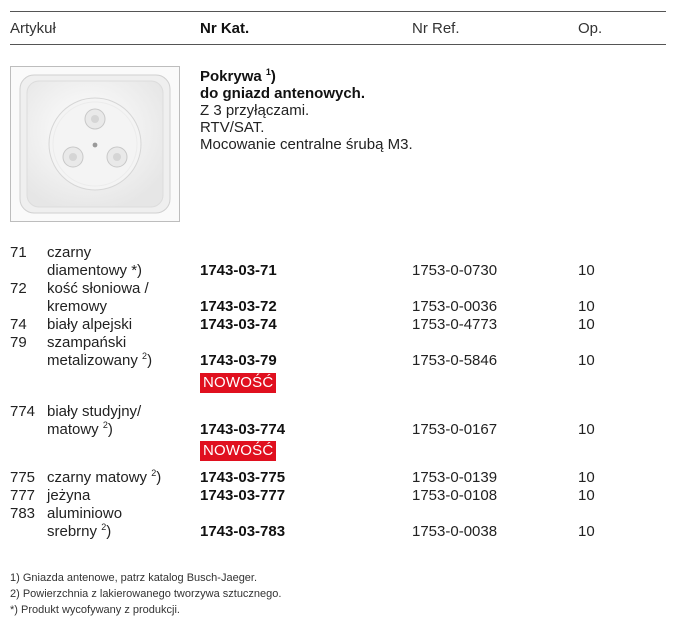 This screenshot has width=678, height=639. What do you see at coordinates (586, 306) in the screenshot?
I see `row-72-op: 10` at bounding box center [586, 306].